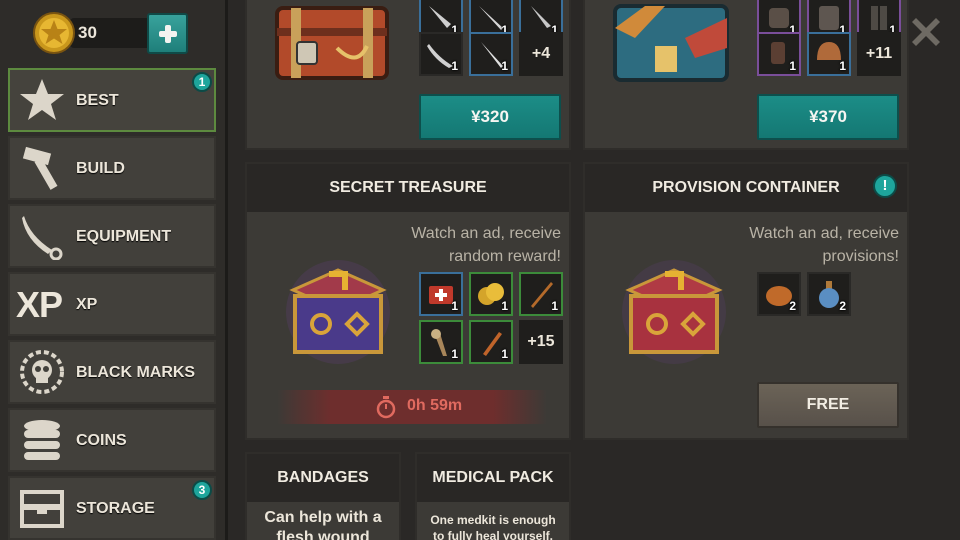 The width and height of the screenshot is (960, 540). I want to click on hammer-icon, so click(40, 168).